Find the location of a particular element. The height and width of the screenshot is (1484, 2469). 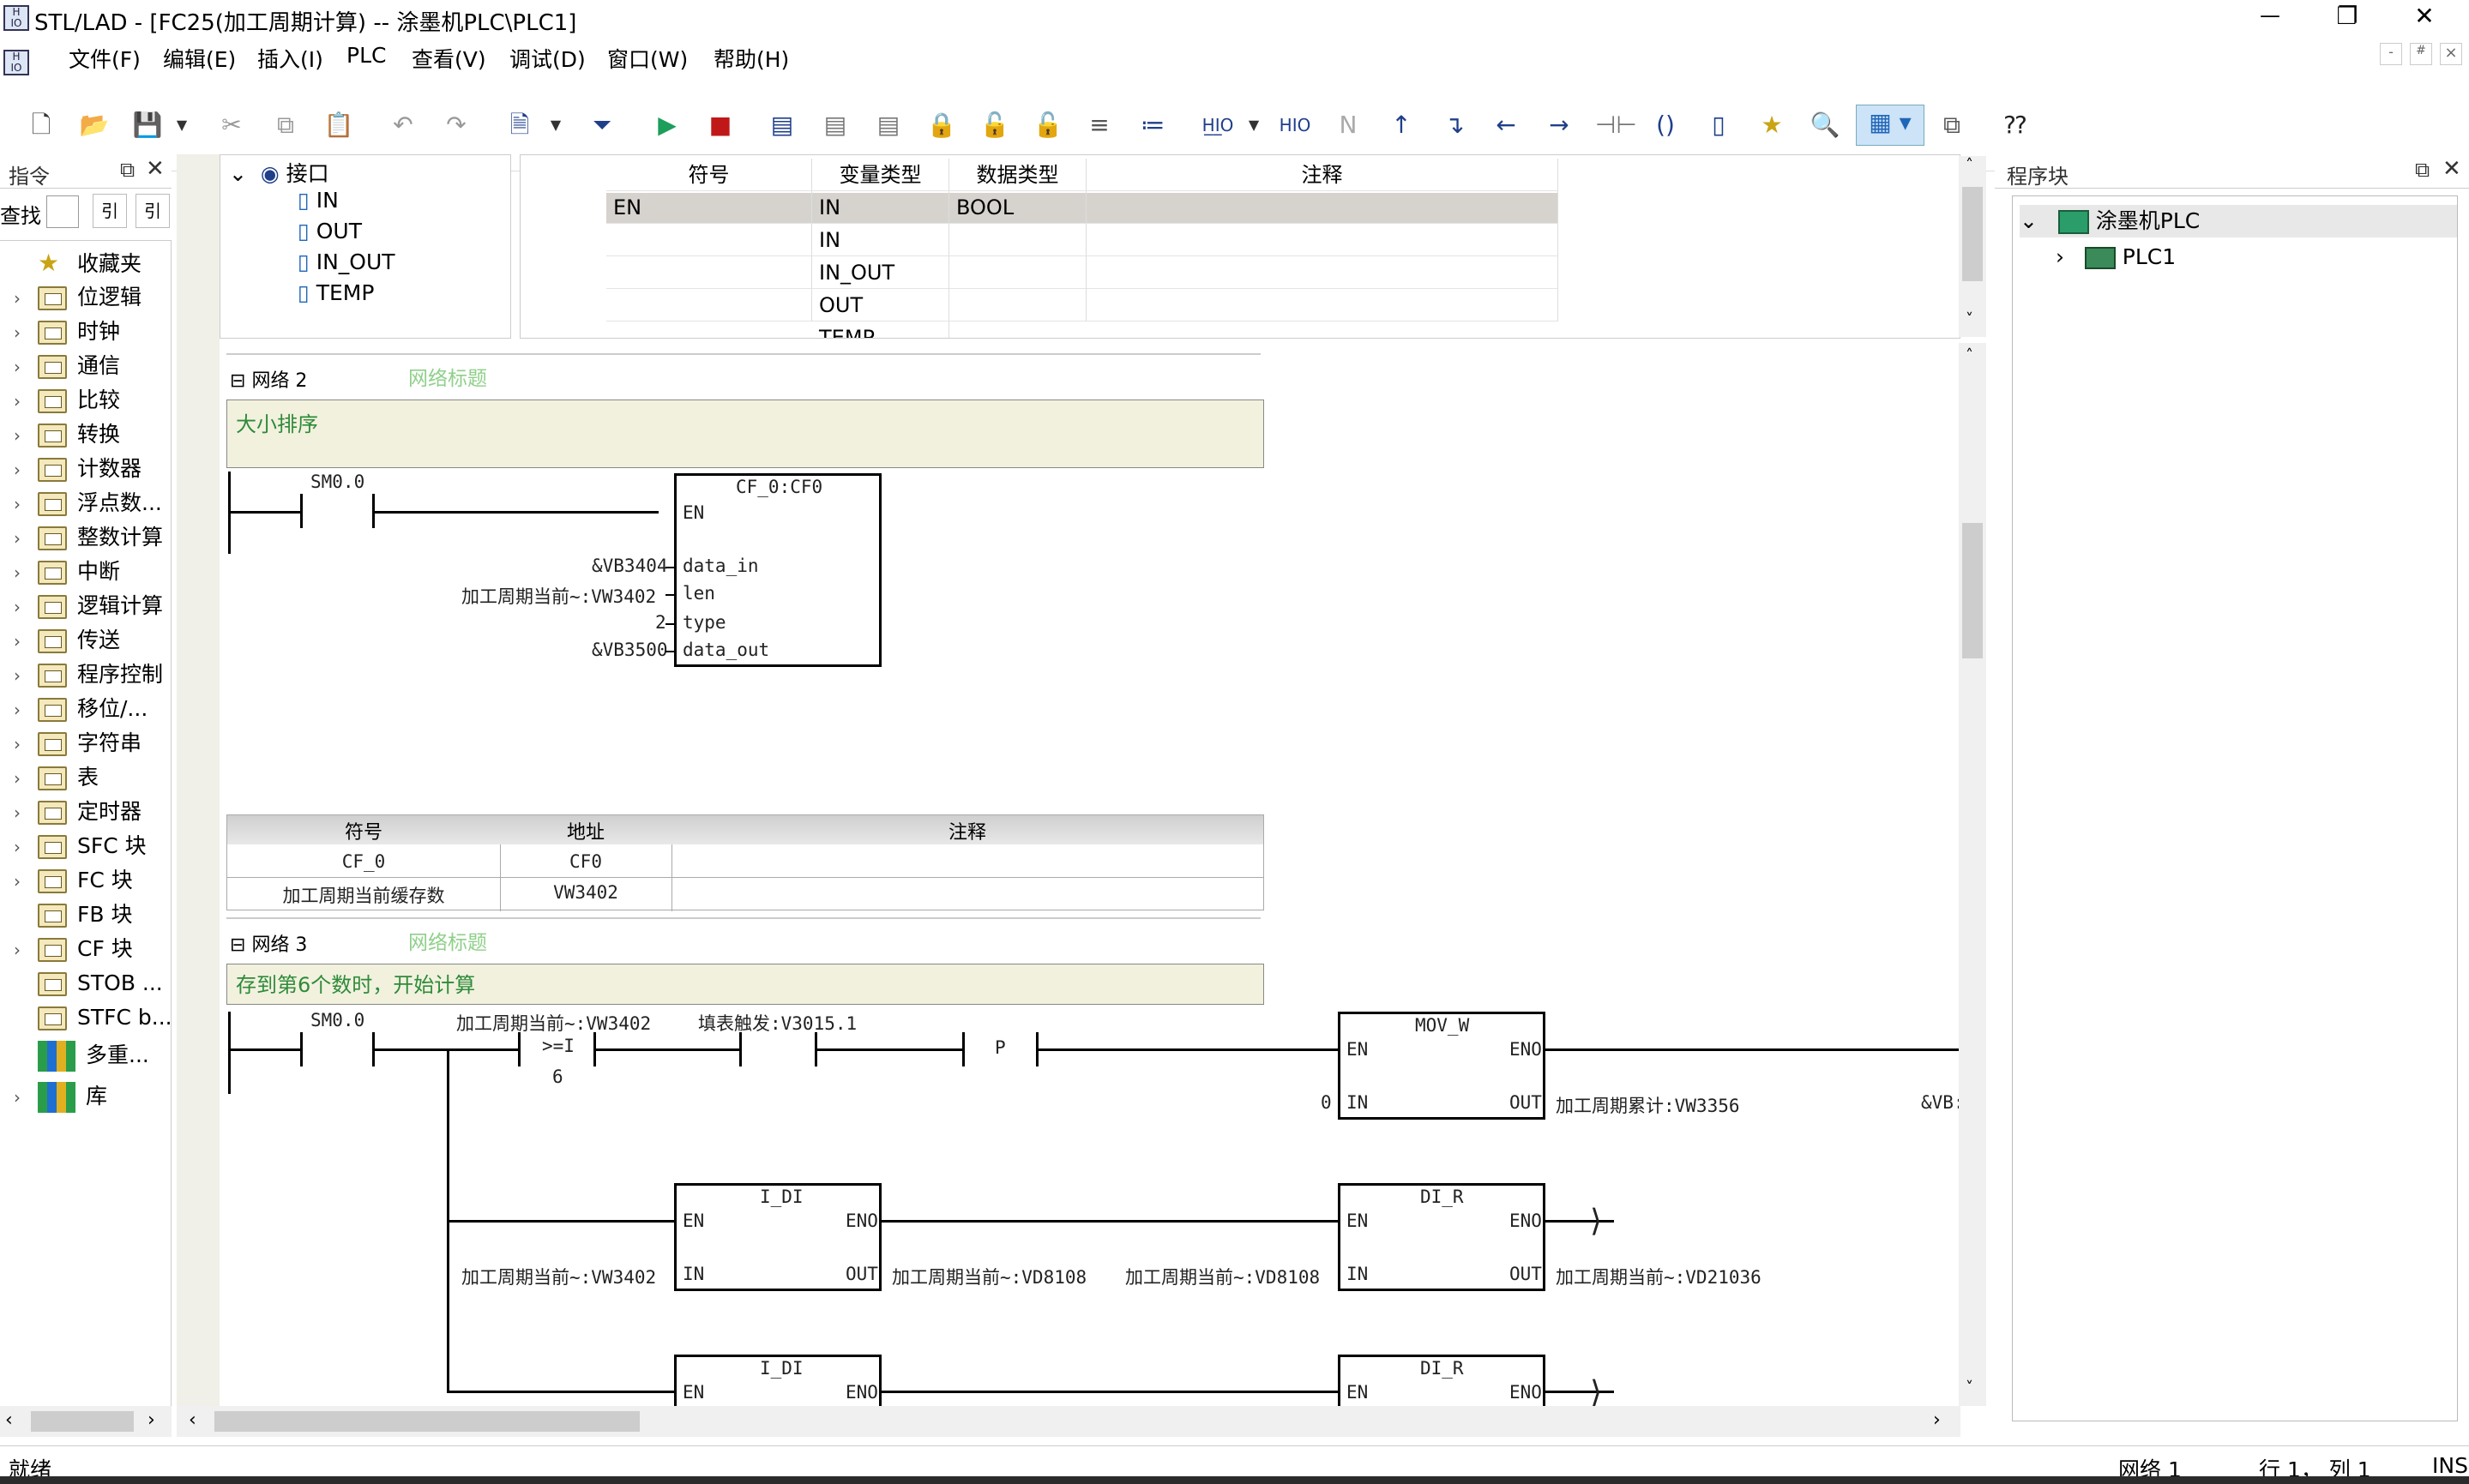

tree-item-interrupt: › 中断 is located at coordinates (67, 571).